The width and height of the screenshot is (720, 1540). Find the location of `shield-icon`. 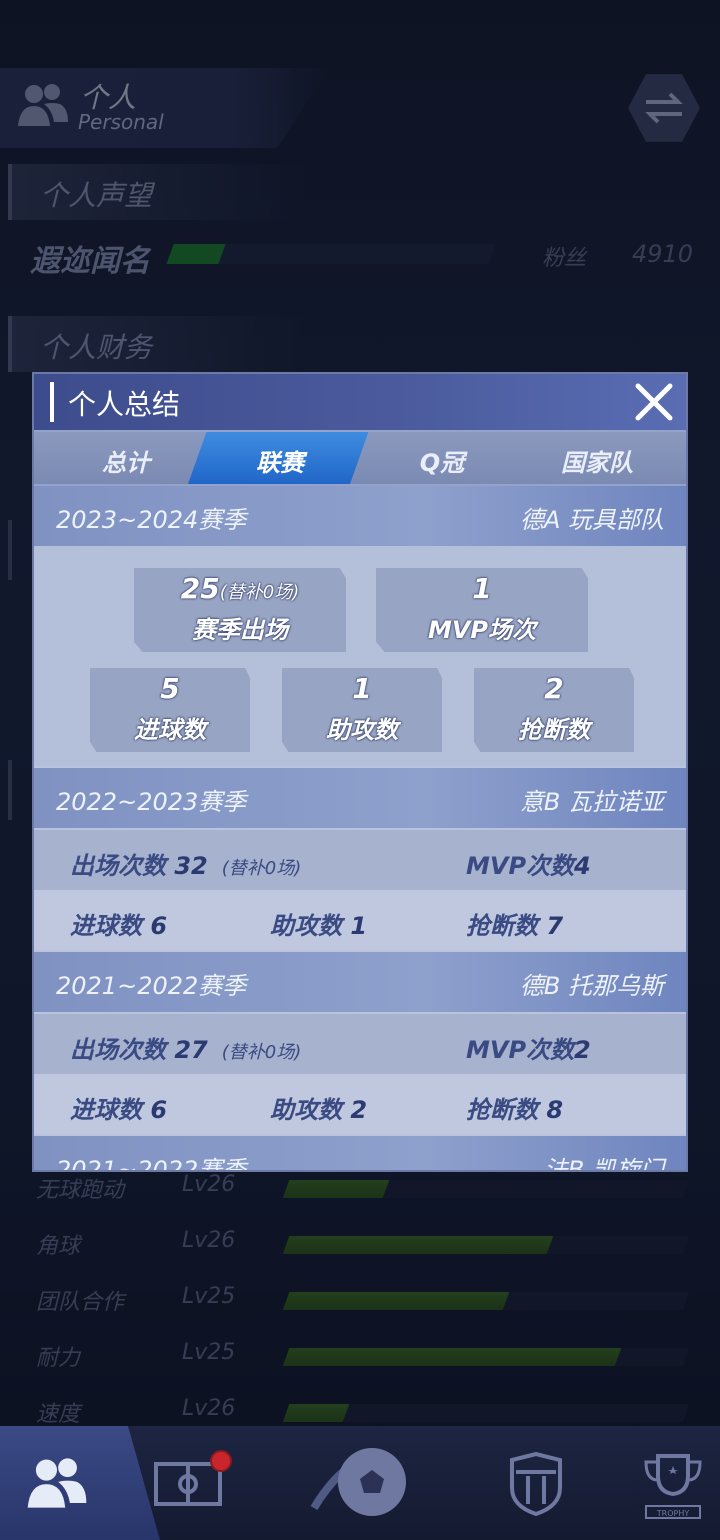

shield-icon is located at coordinates (536, 1484).